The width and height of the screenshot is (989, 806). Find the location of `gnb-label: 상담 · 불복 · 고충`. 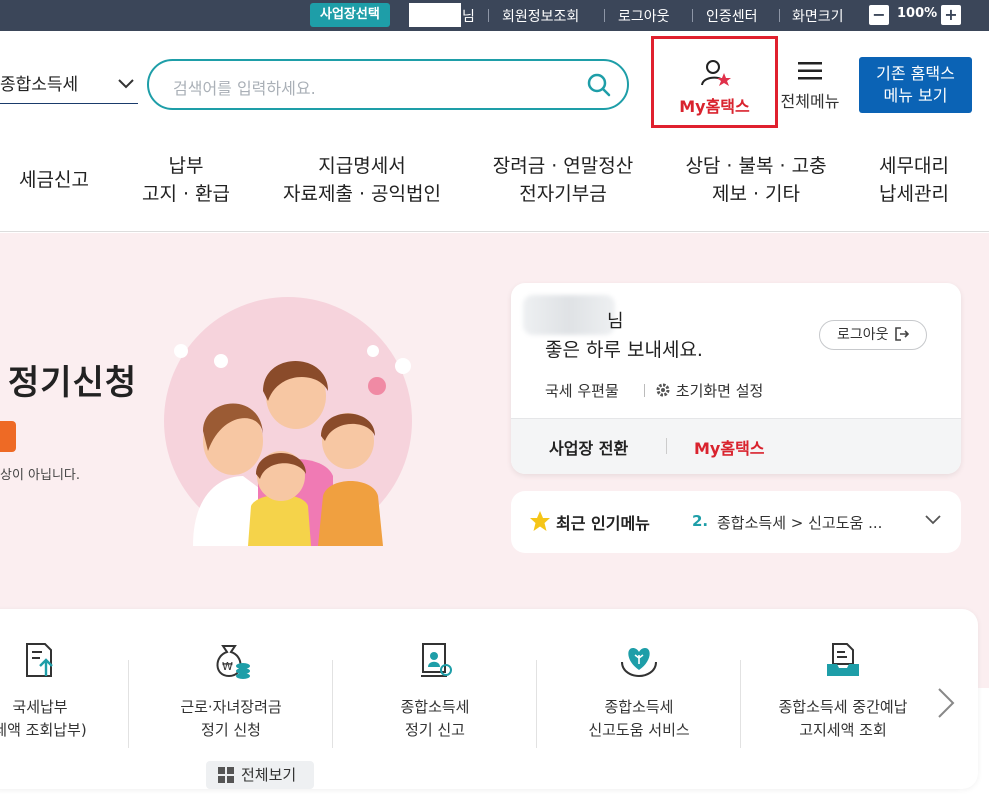

gnb-label: 상담 · 불복 · 고충 is located at coordinates (756, 166).